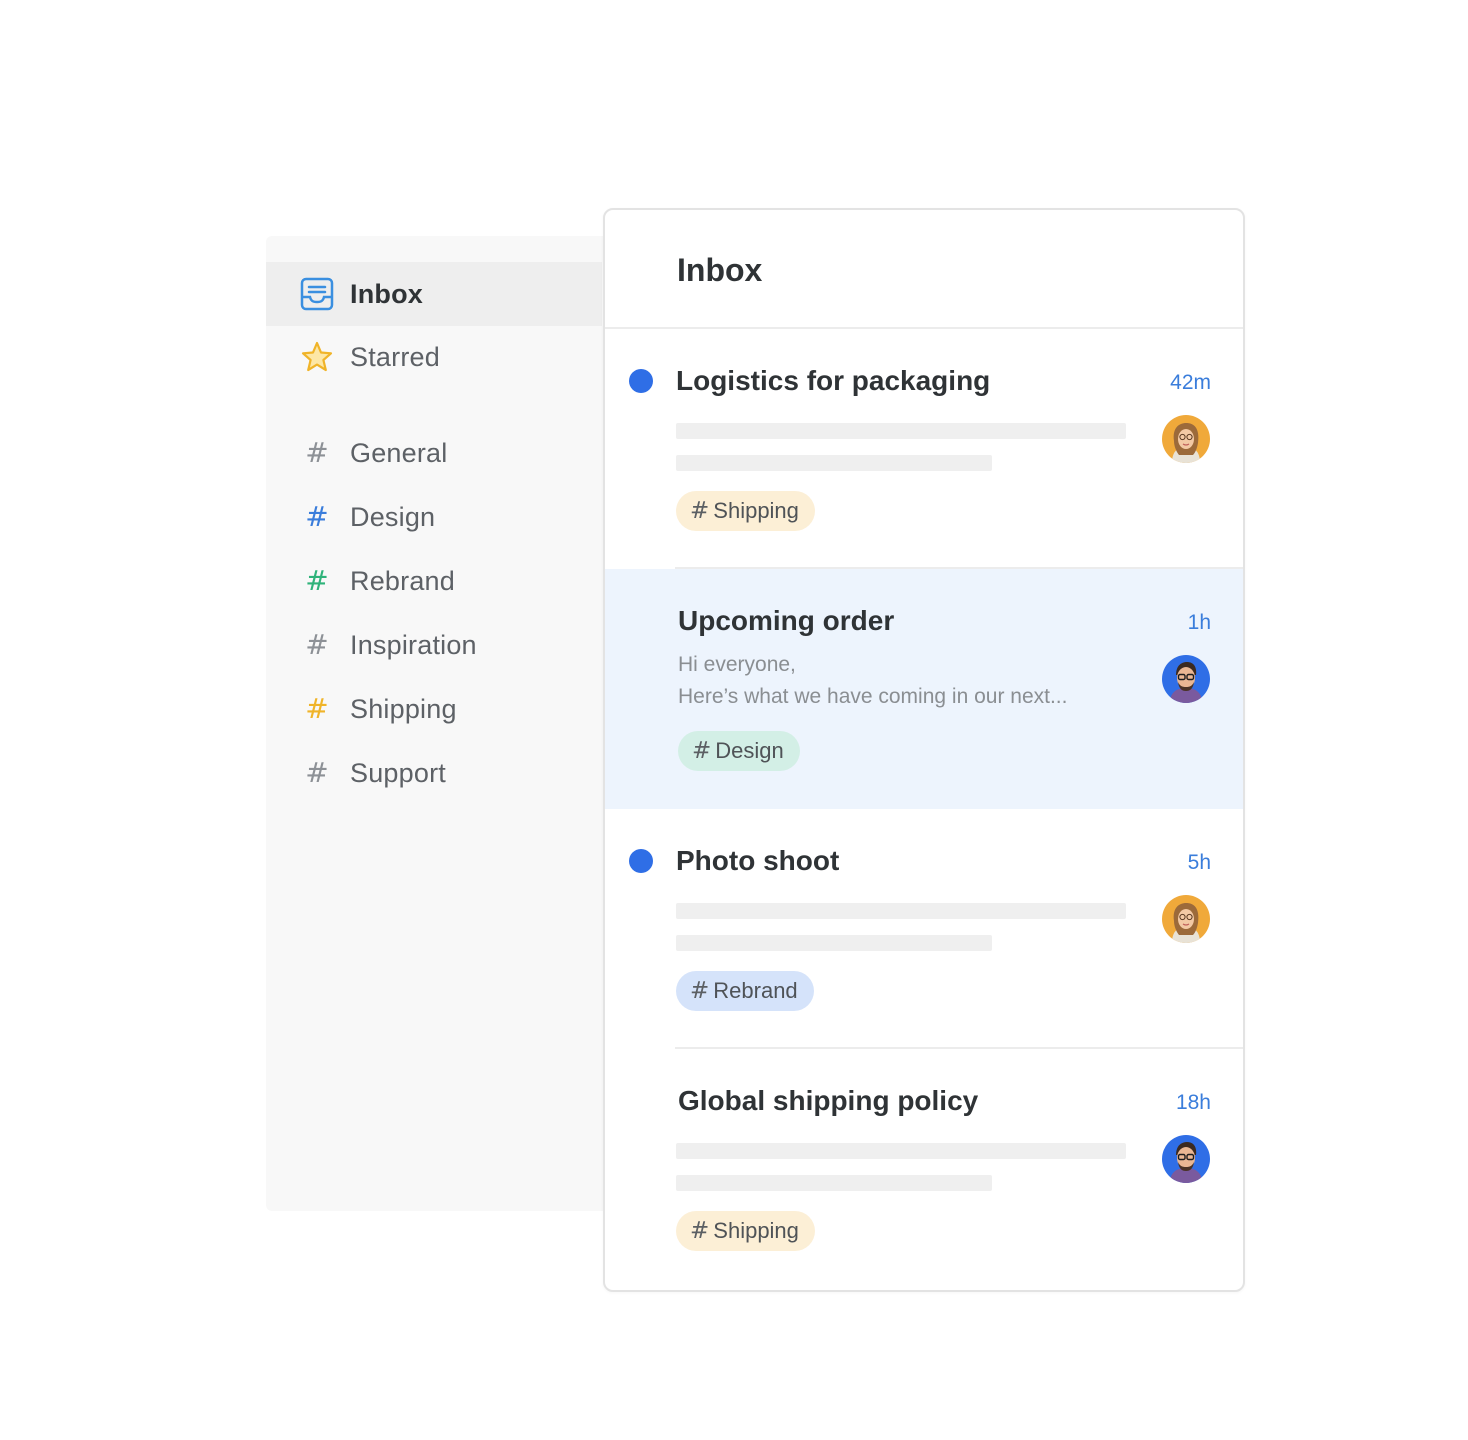  I want to click on sidebar-item-label: Shipping, so click(403, 708).